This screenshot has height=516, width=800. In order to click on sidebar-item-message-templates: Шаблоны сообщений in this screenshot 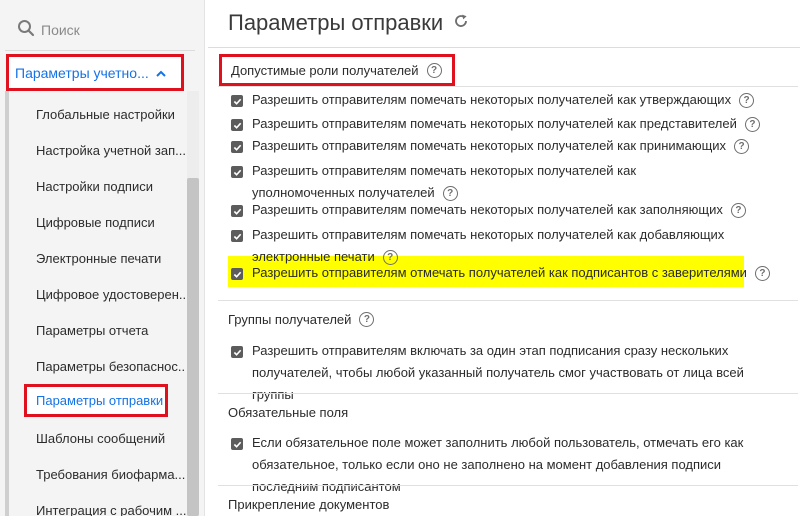, I will do `click(111, 438)`.